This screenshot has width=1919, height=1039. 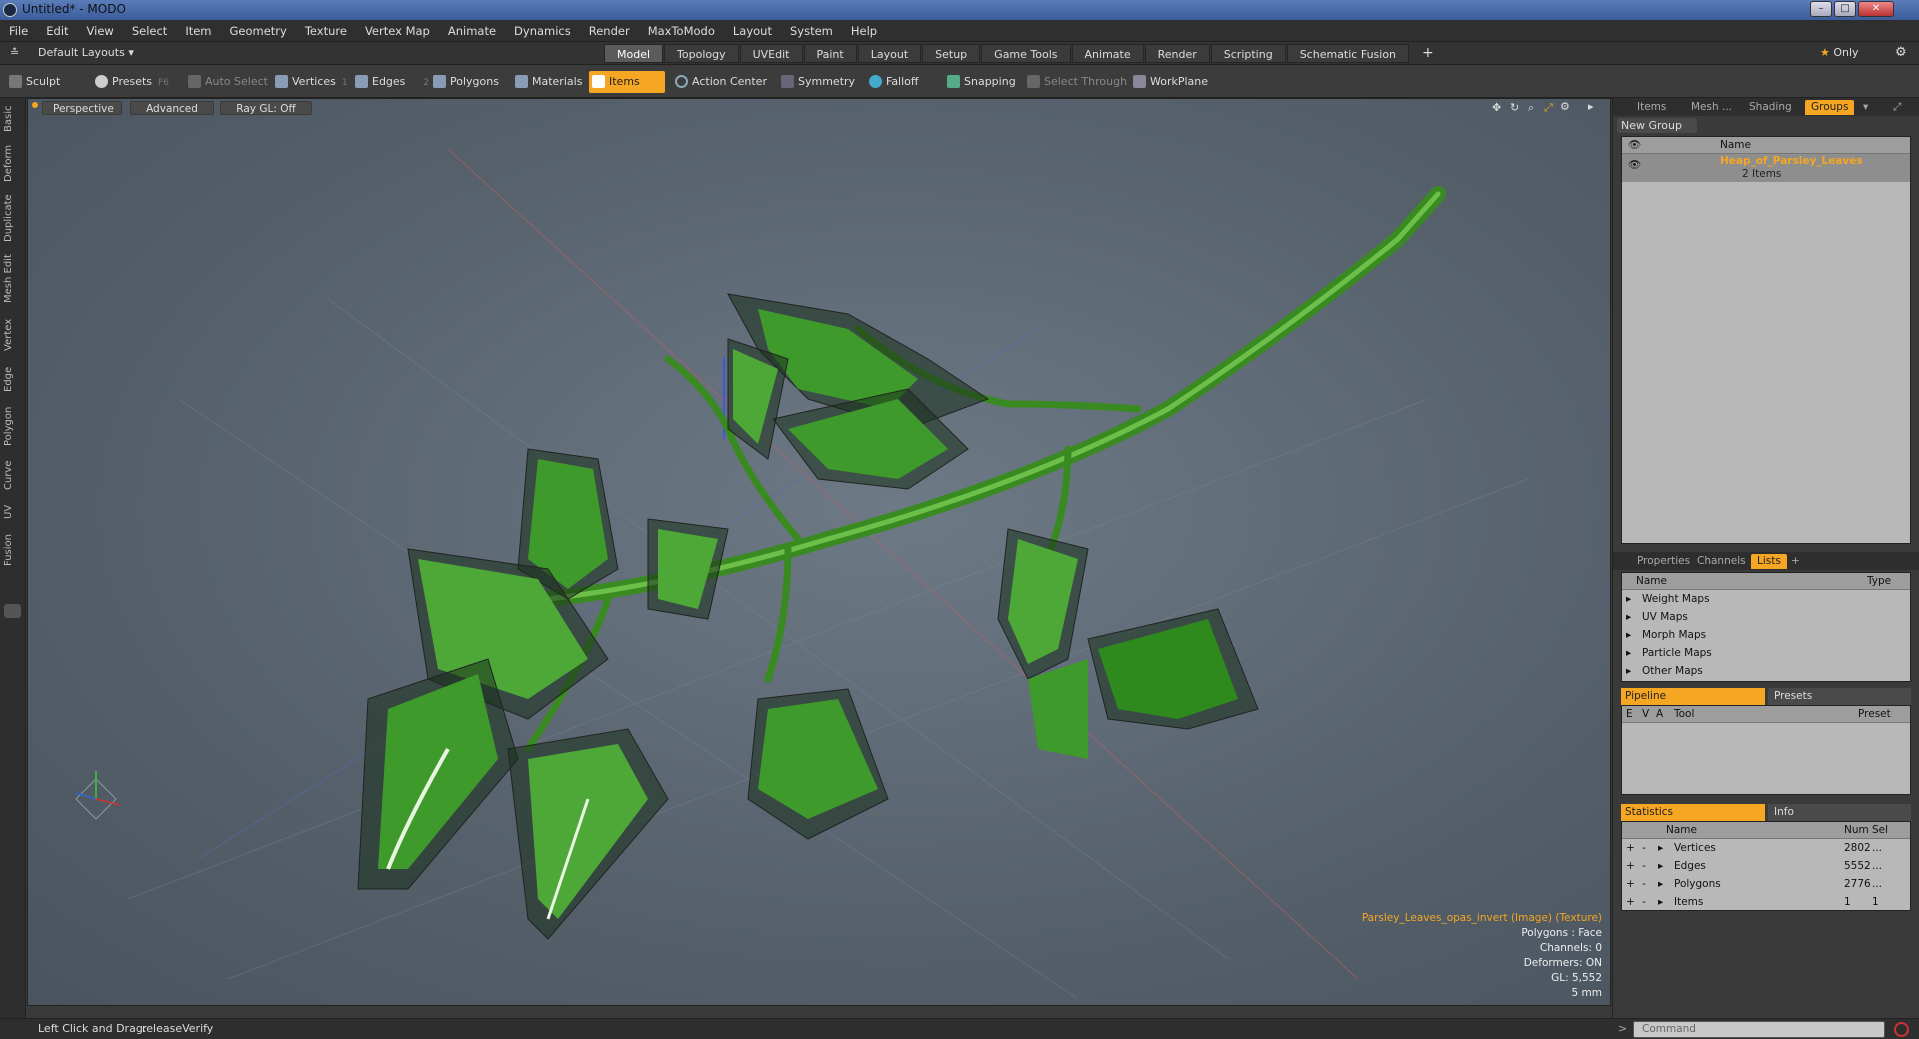 What do you see at coordinates (1839, 696) in the screenshot?
I see `tab-presets: Presets` at bounding box center [1839, 696].